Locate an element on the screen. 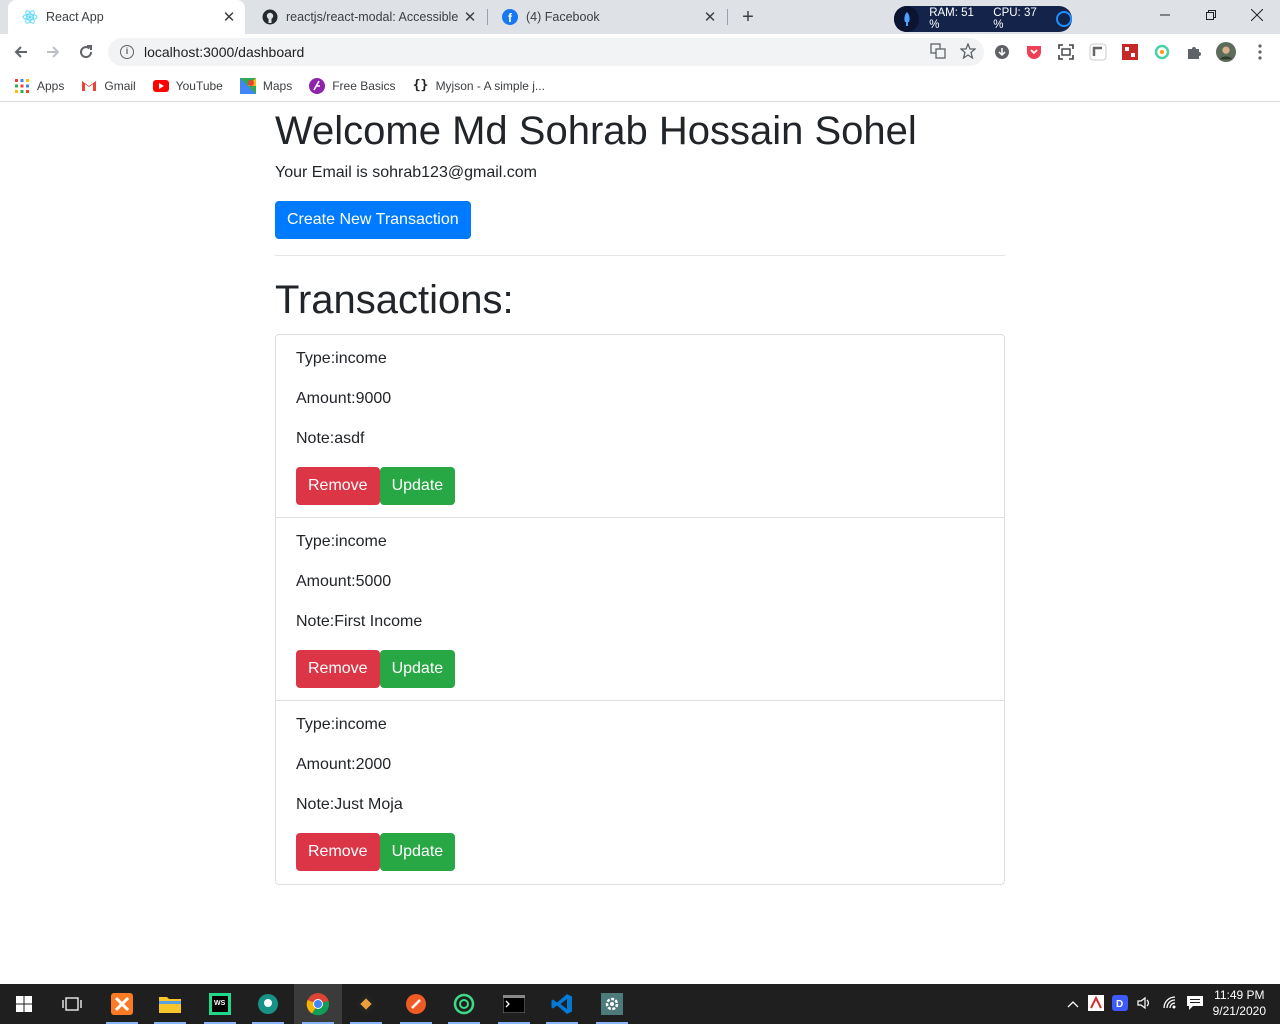 This screenshot has width=1280, height=1024. facebook-icon: f is located at coordinates (510, 17).